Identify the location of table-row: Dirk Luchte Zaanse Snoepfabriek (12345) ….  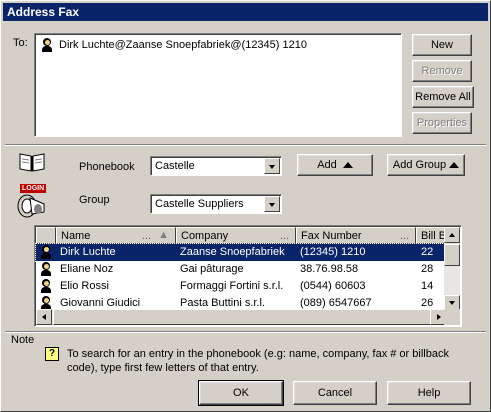
(241, 252).